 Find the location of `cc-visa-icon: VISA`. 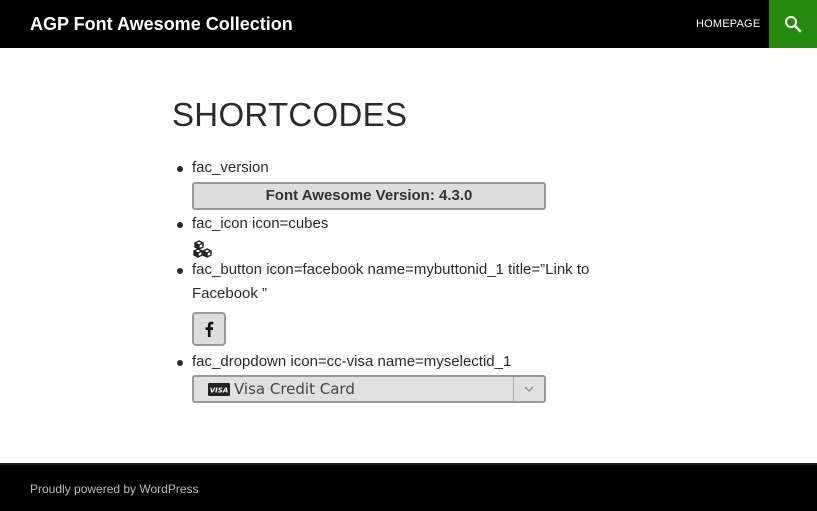

cc-visa-icon: VISA is located at coordinates (219, 389).